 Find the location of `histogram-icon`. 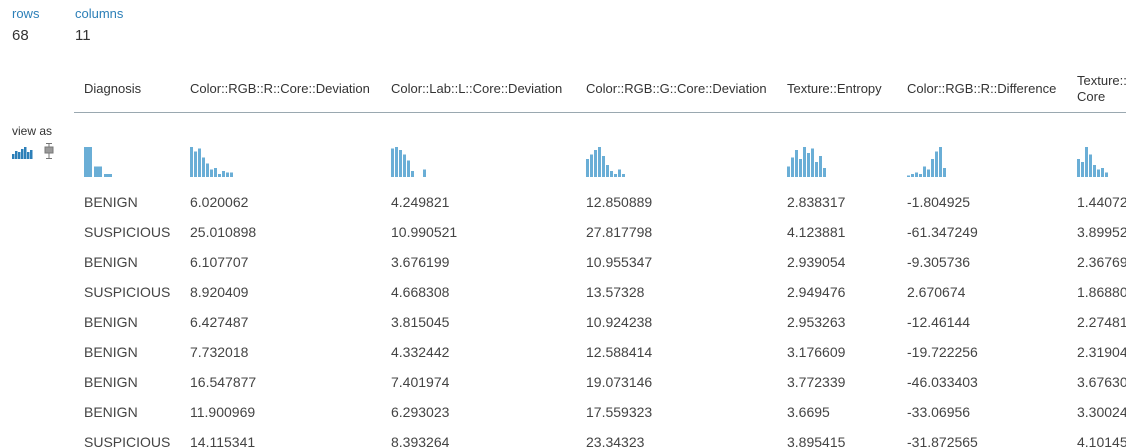

histogram-icon is located at coordinates (23, 155).